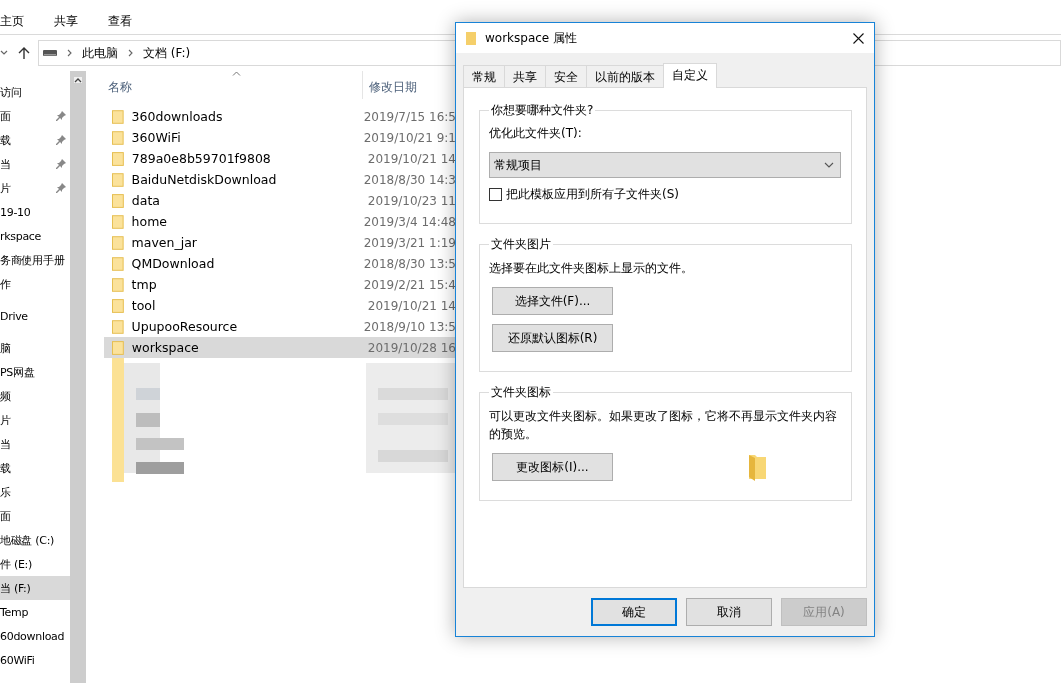 The height and width of the screenshot is (684, 1061). Describe the element at coordinates (280, 116) in the screenshot. I see `file-row: 360downloads 2019/7/15 16:5` at that location.